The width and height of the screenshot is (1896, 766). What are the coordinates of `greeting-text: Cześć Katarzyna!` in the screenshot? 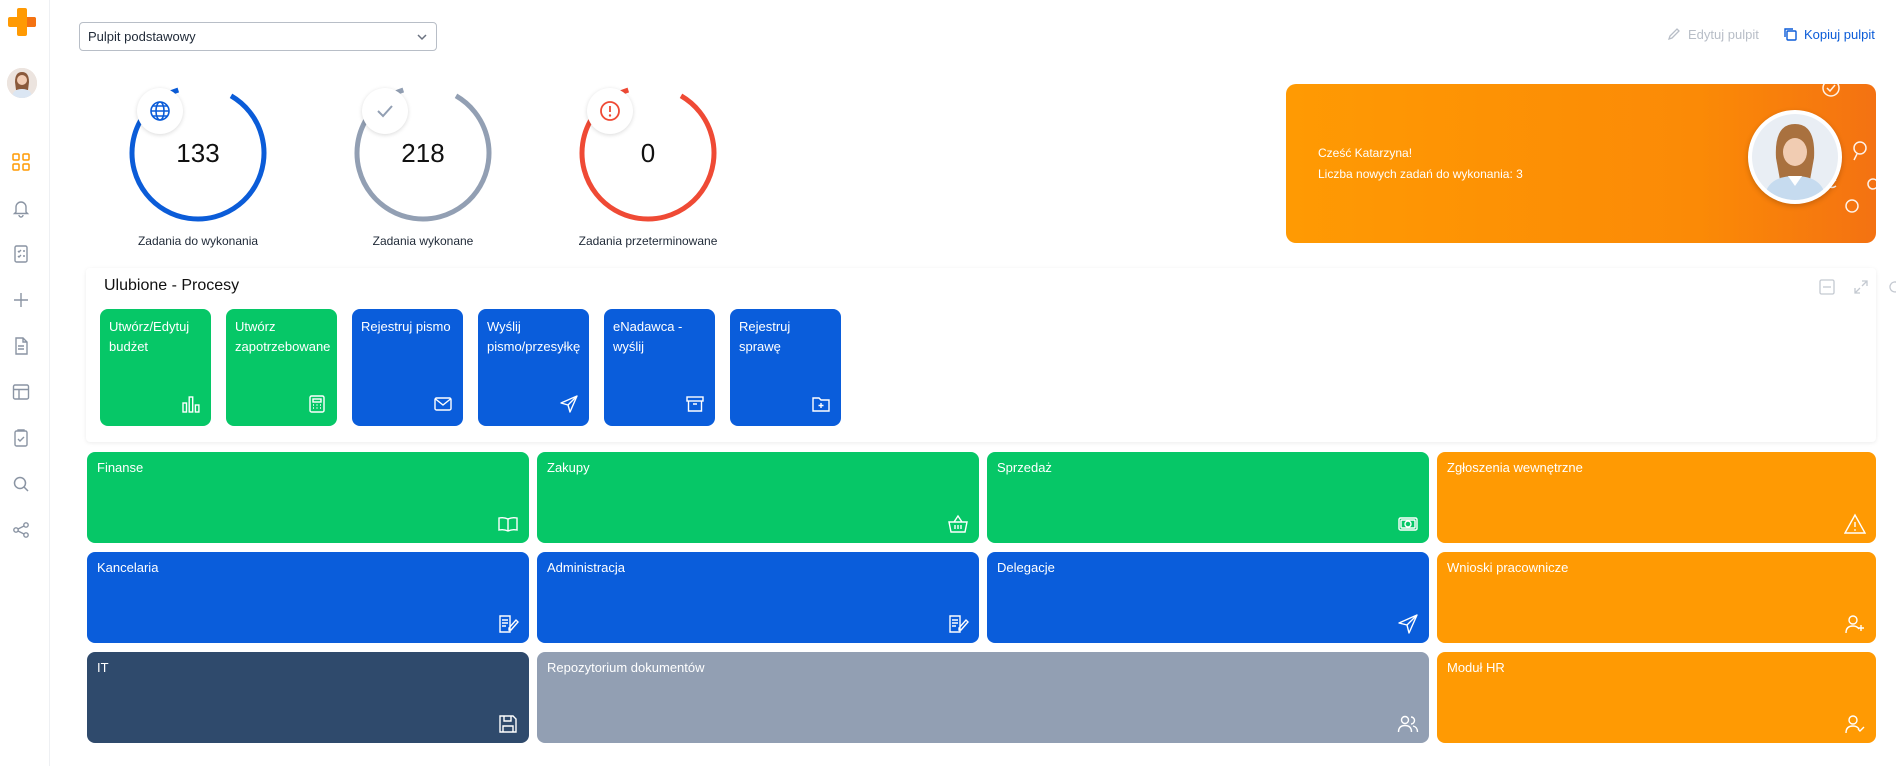 It's located at (1365, 153).